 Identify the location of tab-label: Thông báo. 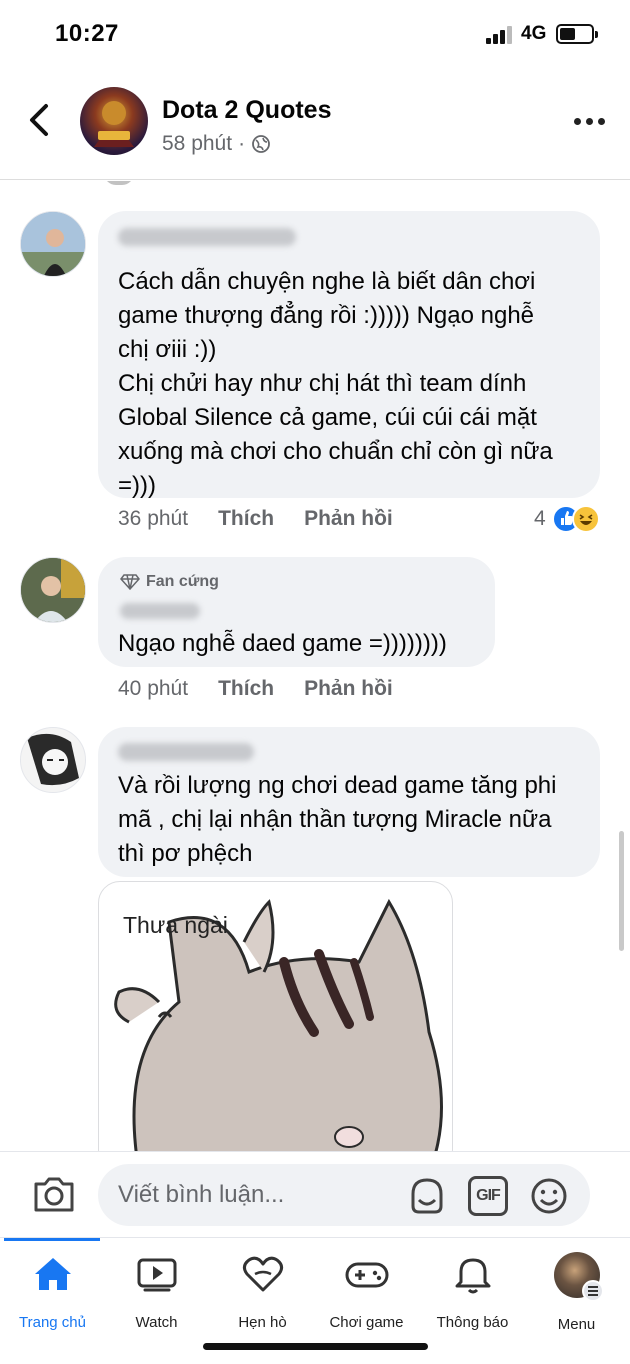
(472, 1322).